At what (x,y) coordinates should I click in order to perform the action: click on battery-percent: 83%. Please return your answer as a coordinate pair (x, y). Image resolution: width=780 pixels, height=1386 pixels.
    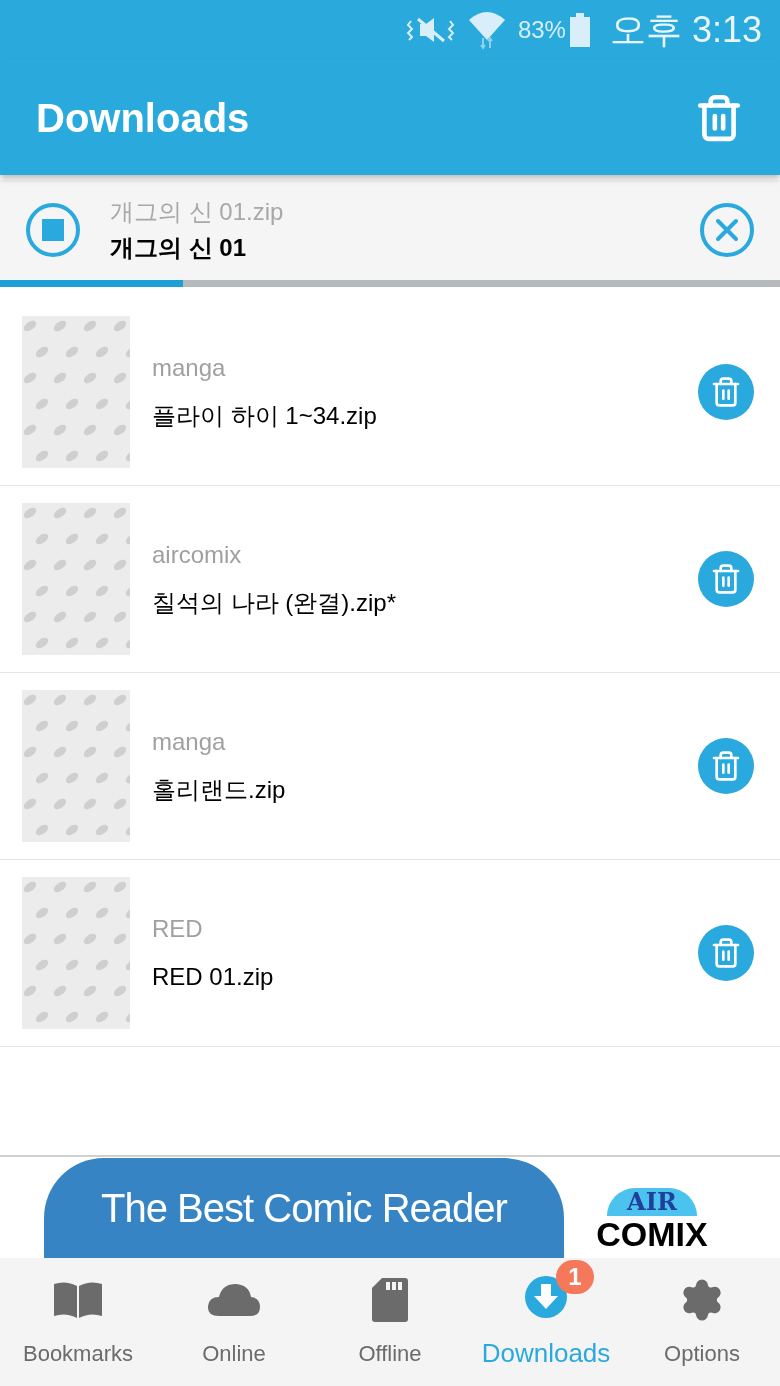
    Looking at the image, I should click on (541, 30).